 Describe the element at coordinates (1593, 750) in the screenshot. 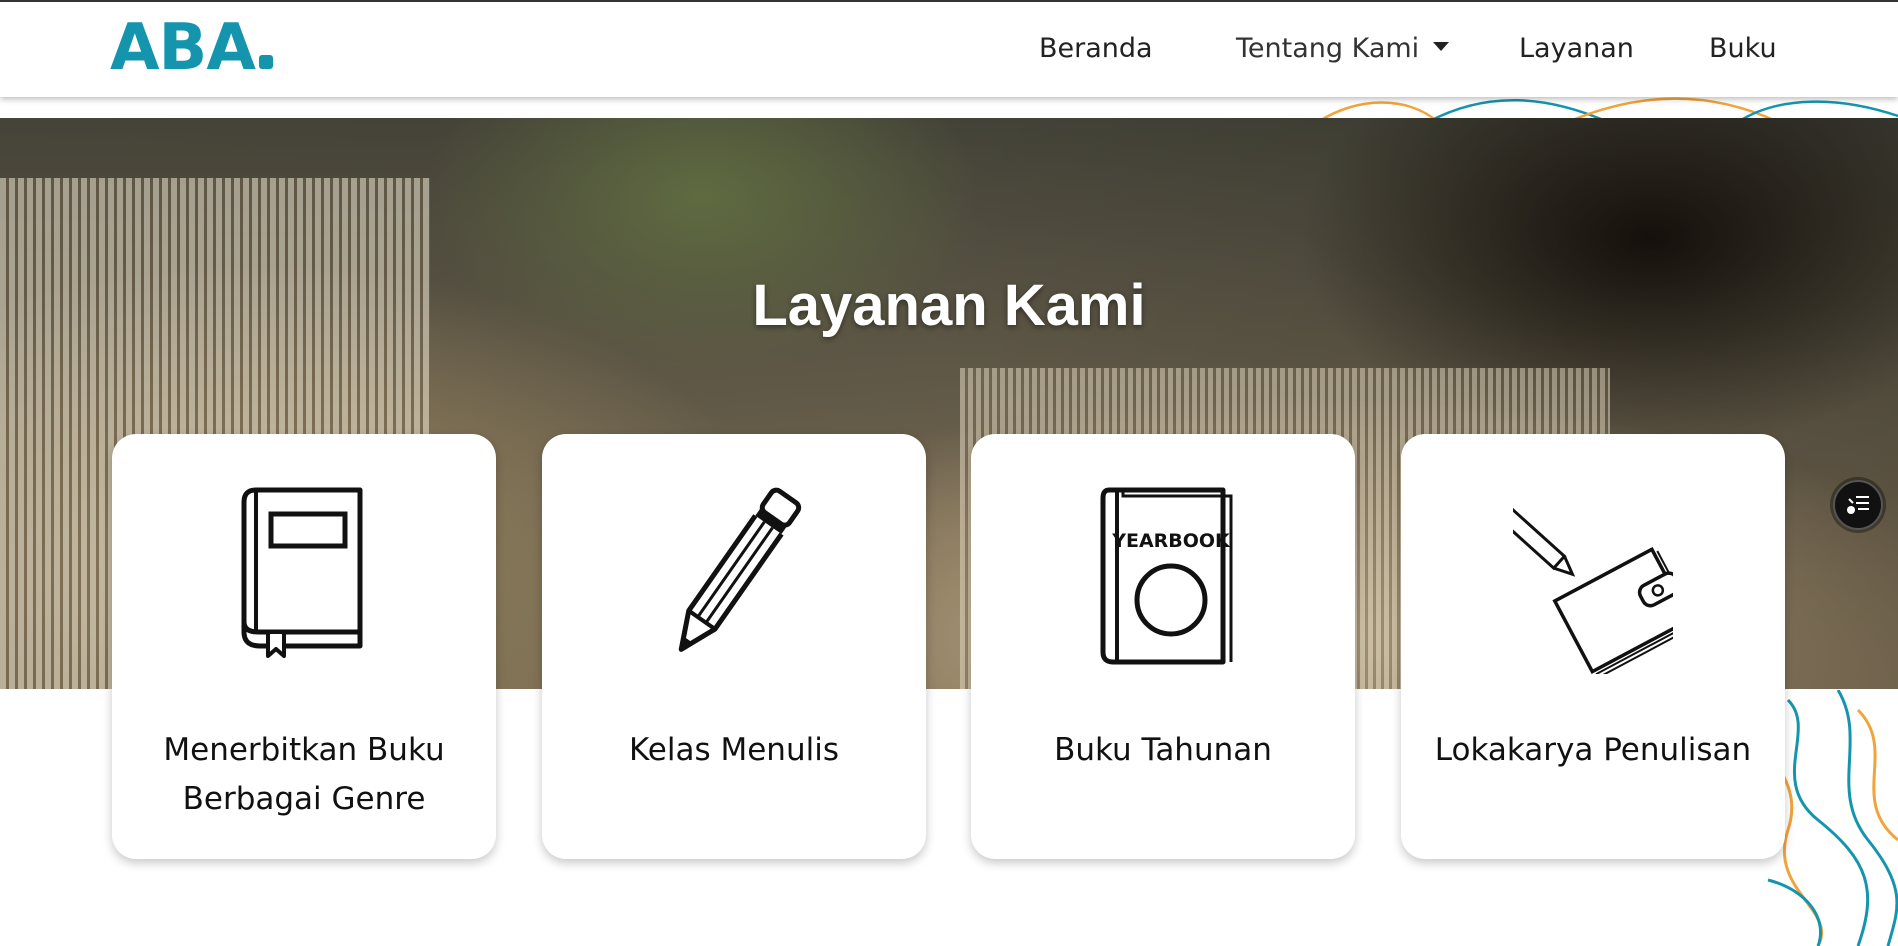

I see `service-label: Lokakarya Penulisan` at that location.